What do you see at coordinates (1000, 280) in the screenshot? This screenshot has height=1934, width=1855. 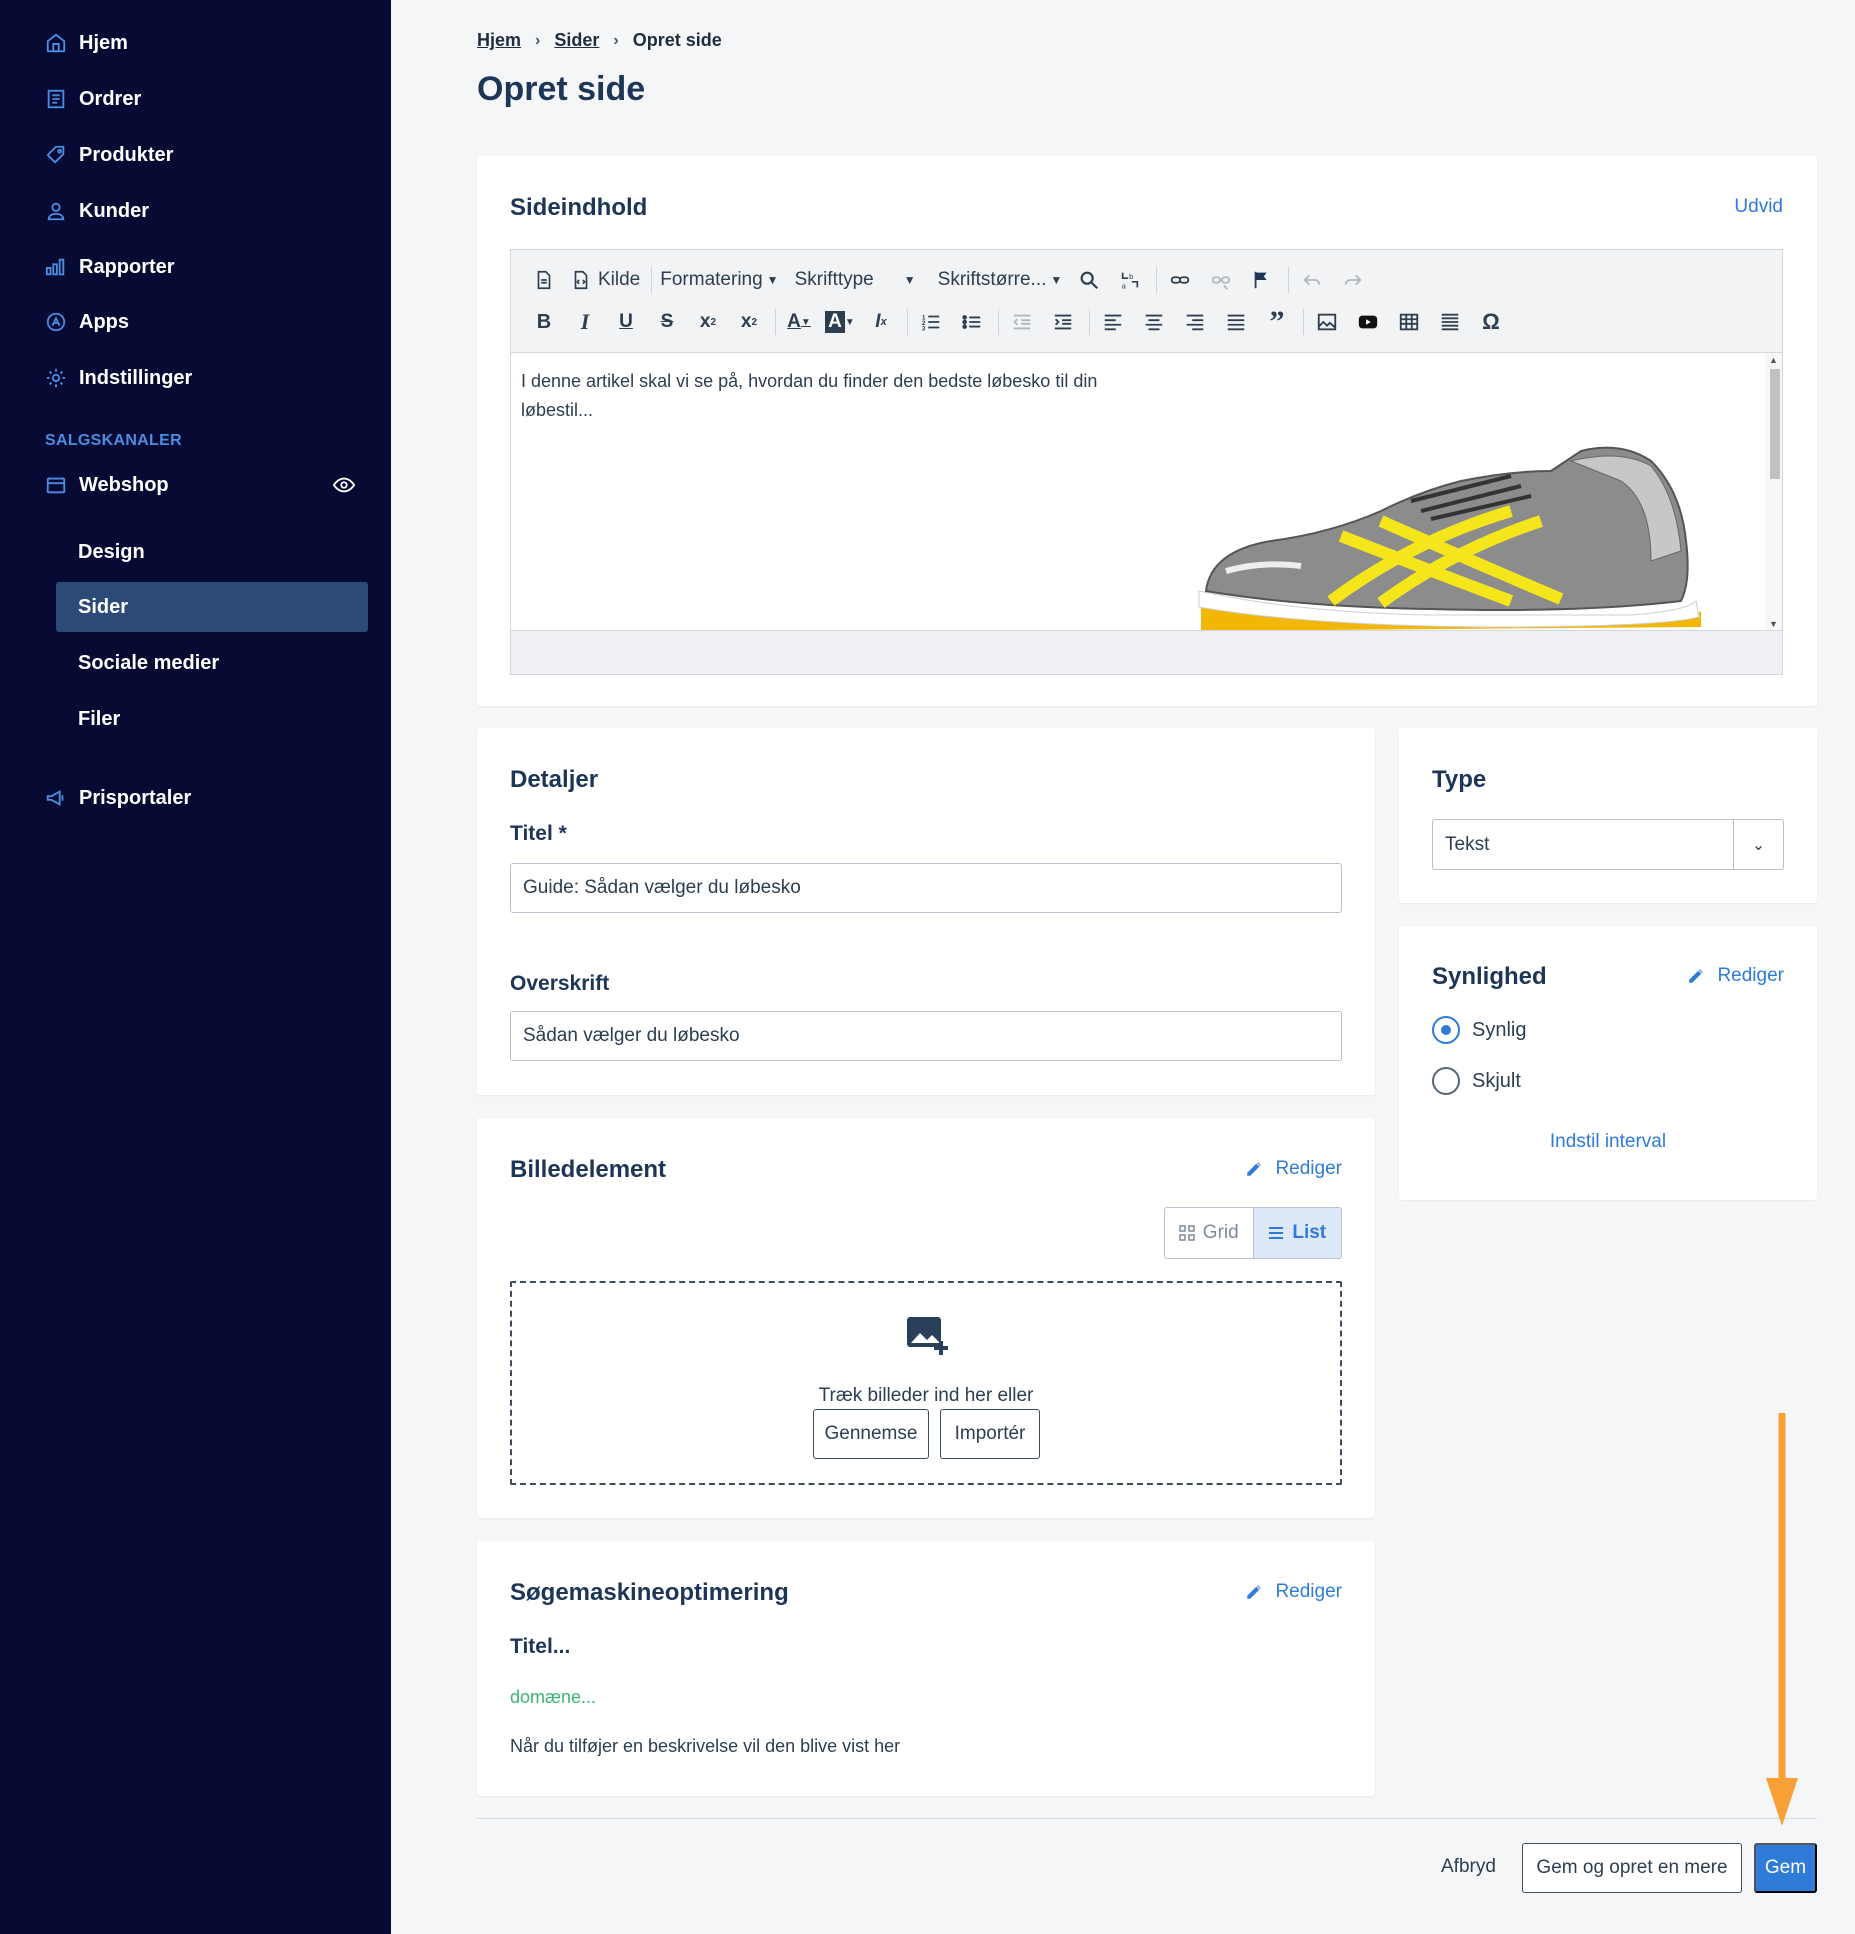 I see `size-dropdown: Skriftstørre... ▼` at bounding box center [1000, 280].